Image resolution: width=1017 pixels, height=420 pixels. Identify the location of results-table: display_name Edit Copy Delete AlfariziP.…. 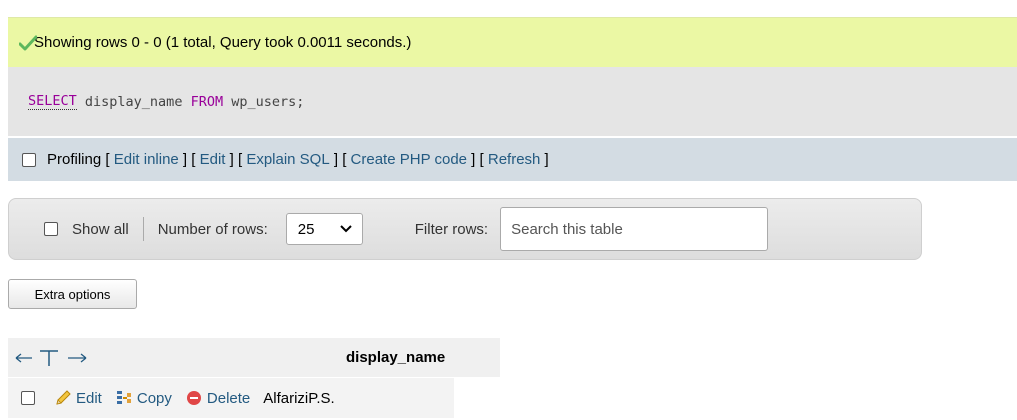
(254, 378).